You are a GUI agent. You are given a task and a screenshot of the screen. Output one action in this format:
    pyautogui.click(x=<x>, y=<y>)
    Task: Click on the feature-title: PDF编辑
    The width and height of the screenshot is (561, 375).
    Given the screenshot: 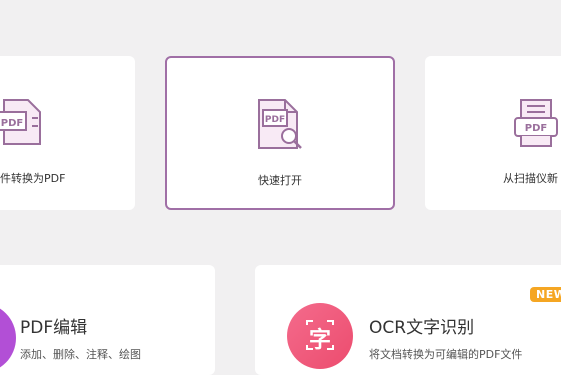 What is the action you would take?
    pyautogui.click(x=54, y=328)
    